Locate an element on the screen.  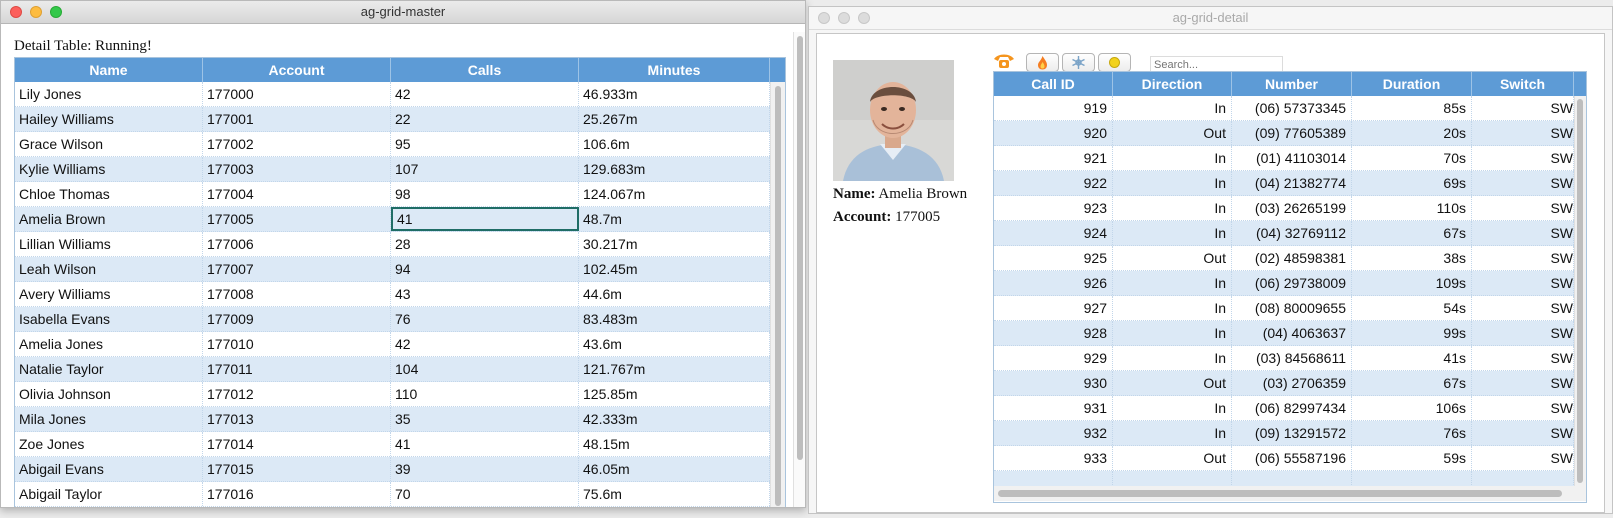
cell-duration: 67s is located at coordinates (1412, 383).